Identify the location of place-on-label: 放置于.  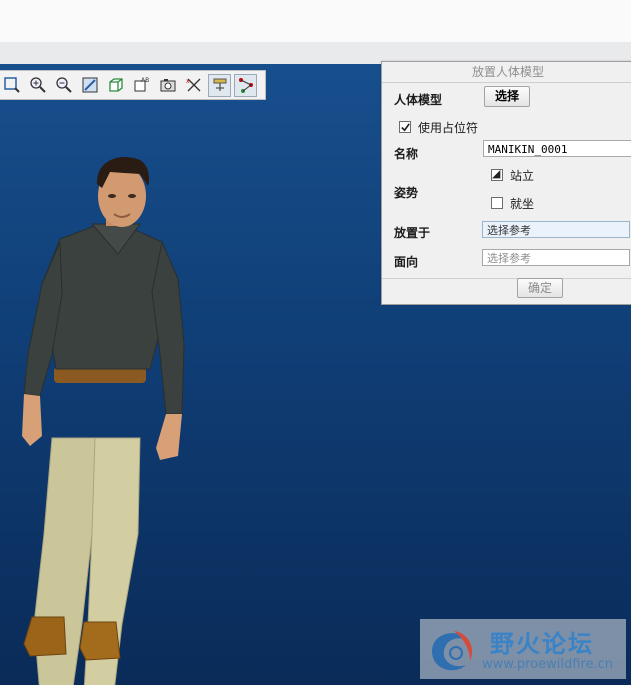
(412, 233).